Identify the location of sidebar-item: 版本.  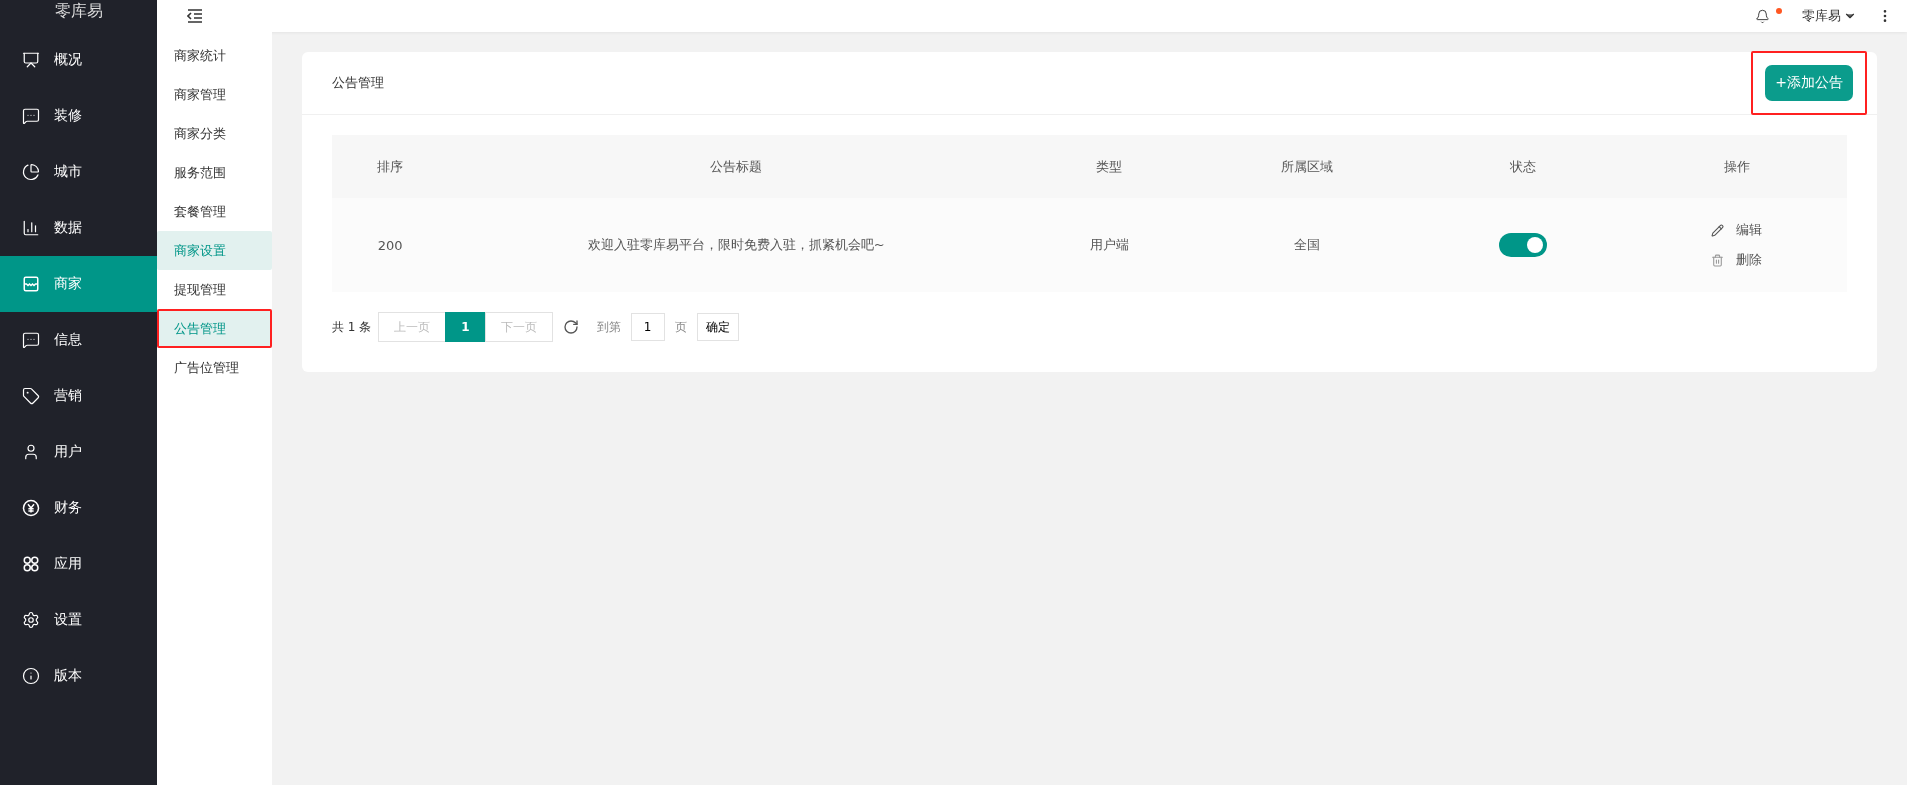
(78, 676).